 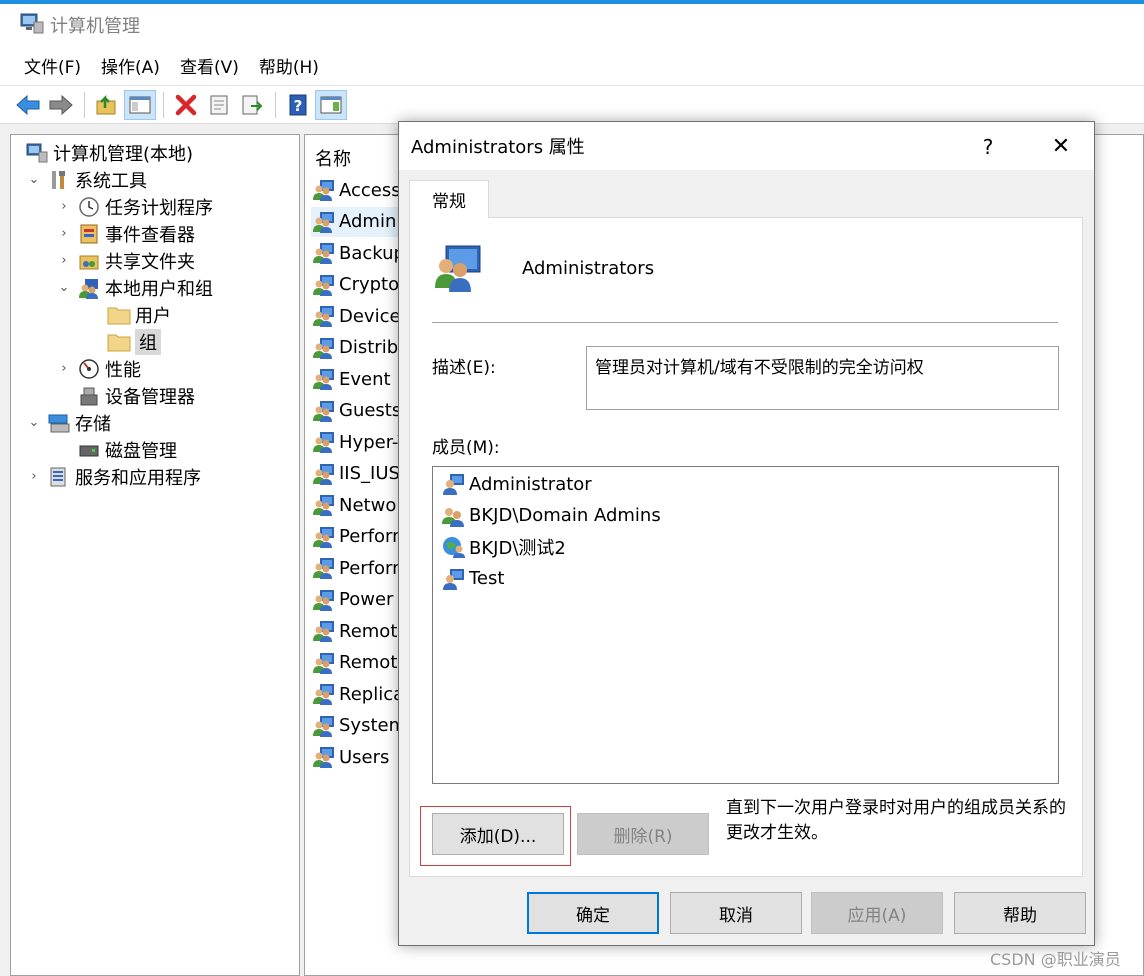 What do you see at coordinates (252, 105) in the screenshot?
I see `export-list-icon` at bounding box center [252, 105].